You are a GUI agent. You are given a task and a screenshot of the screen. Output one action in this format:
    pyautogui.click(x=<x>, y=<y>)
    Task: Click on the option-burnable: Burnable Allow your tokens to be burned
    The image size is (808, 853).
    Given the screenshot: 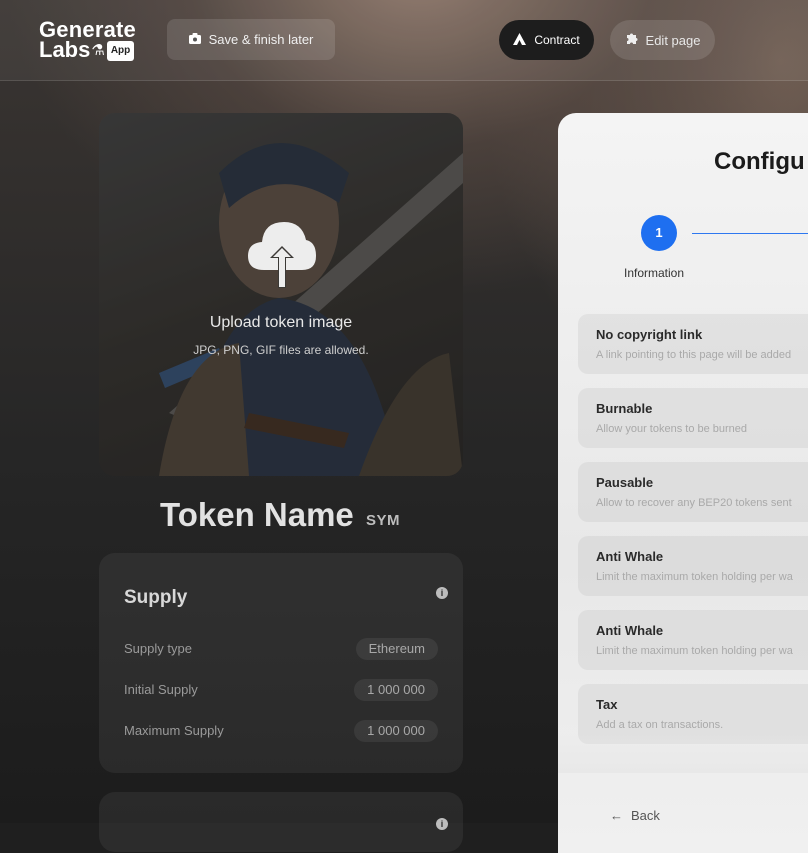 What is the action you would take?
    pyautogui.click(x=693, y=418)
    